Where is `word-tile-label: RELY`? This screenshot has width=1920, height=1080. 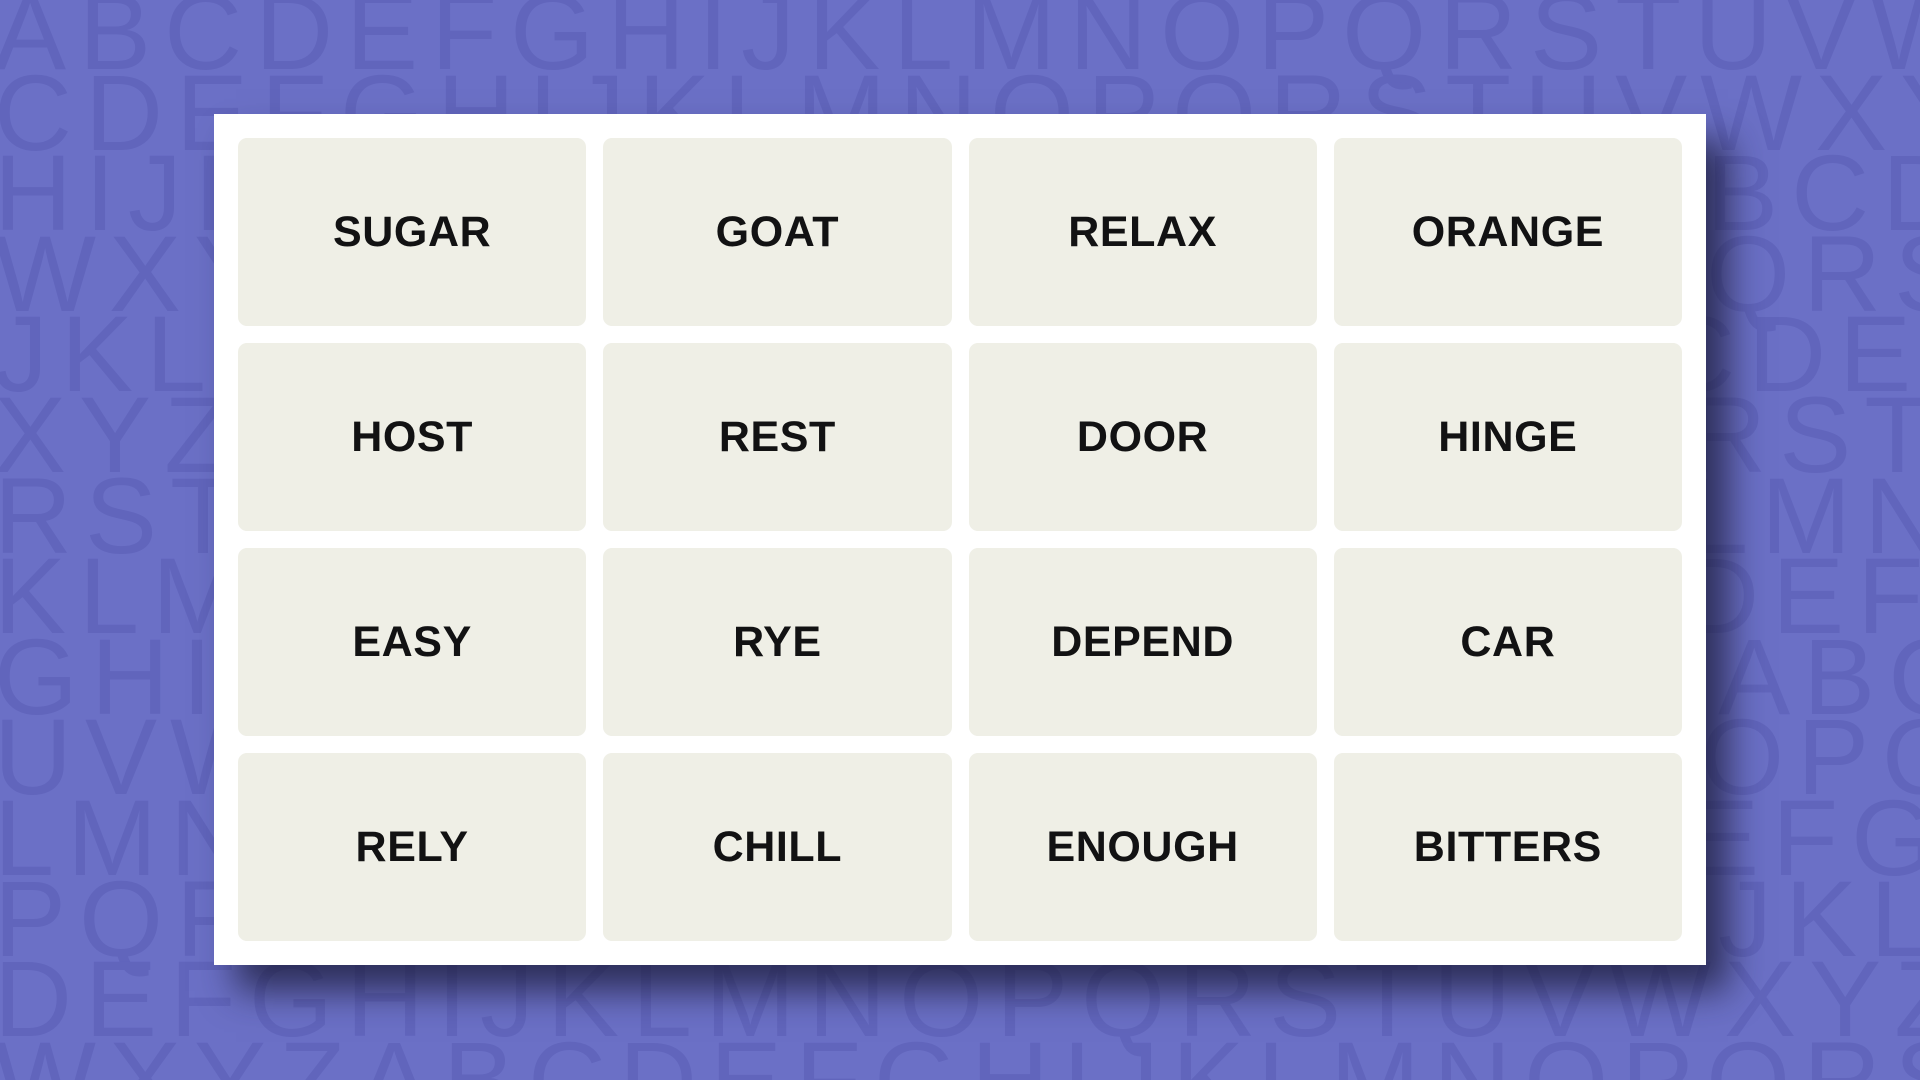 word-tile-label: RELY is located at coordinates (412, 846).